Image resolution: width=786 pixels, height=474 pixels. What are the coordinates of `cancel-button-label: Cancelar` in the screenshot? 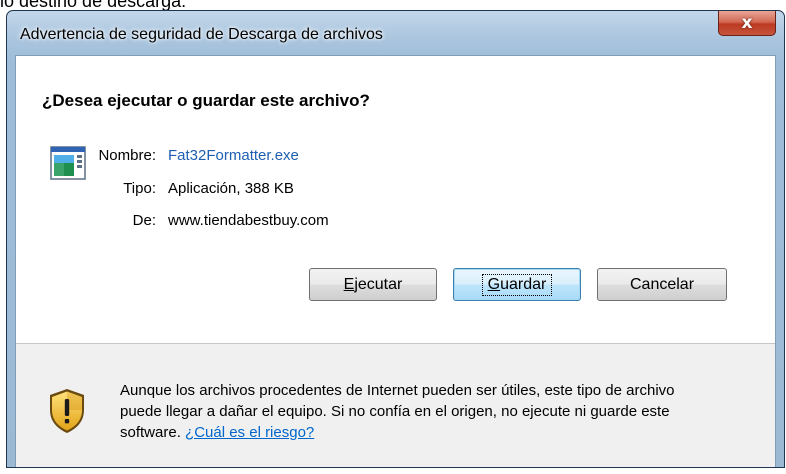 It's located at (662, 284).